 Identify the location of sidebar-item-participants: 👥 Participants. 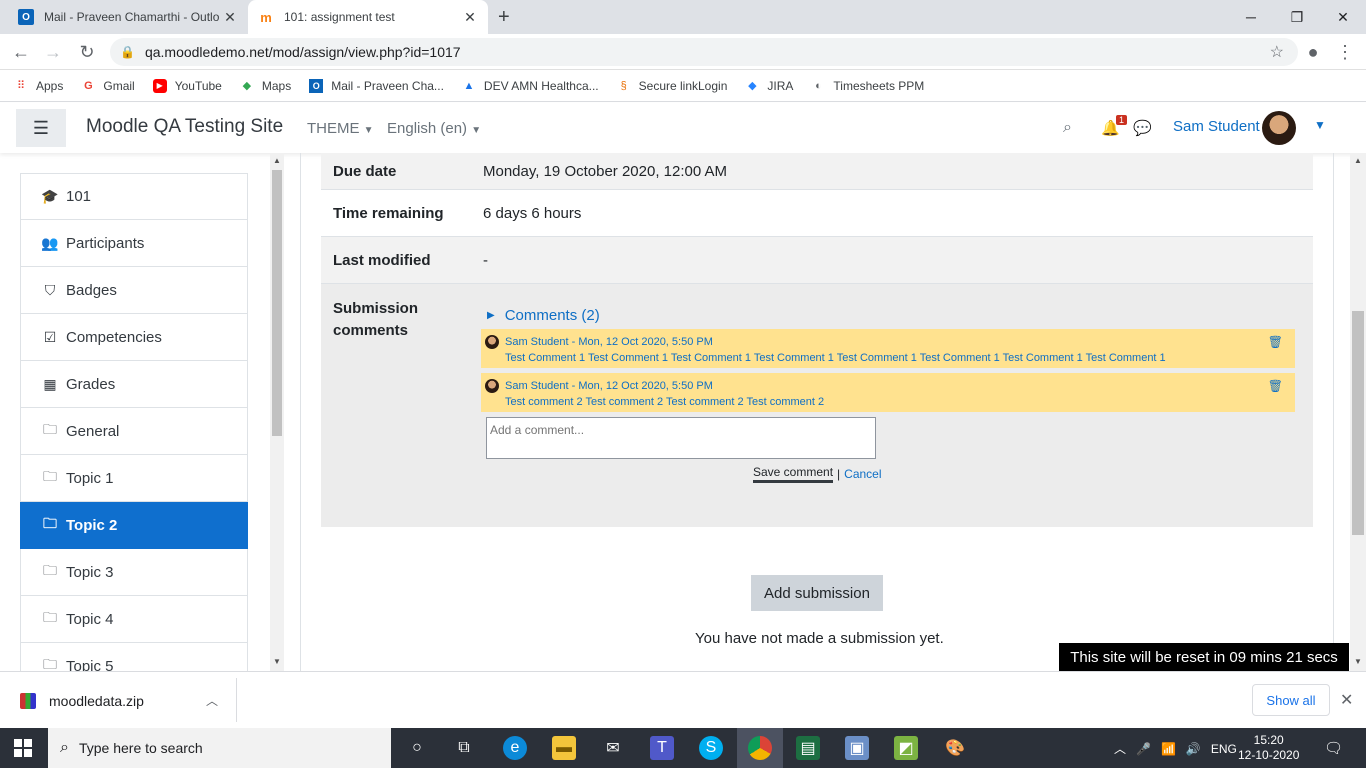
(134, 243).